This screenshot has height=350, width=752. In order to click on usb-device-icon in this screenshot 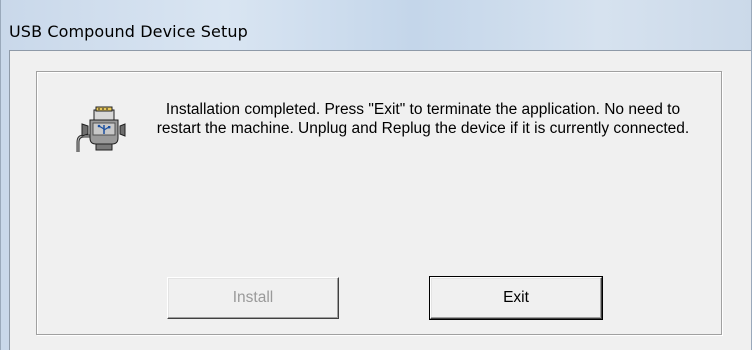, I will do `click(101, 129)`.